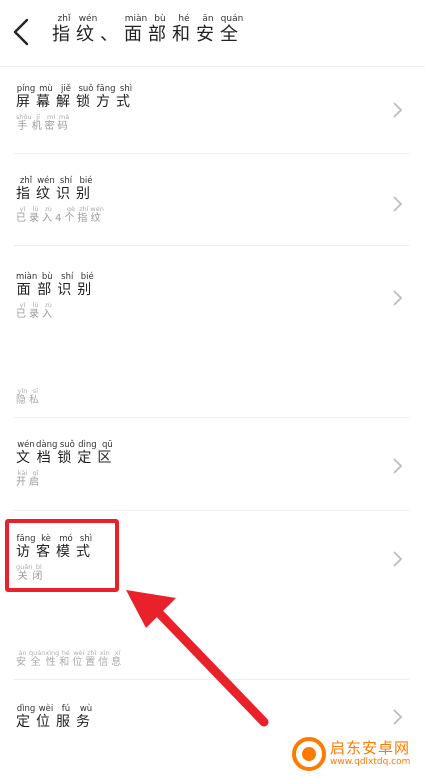  What do you see at coordinates (370, 748) in the screenshot?
I see `watermark-brand: 启东安卓网` at bounding box center [370, 748].